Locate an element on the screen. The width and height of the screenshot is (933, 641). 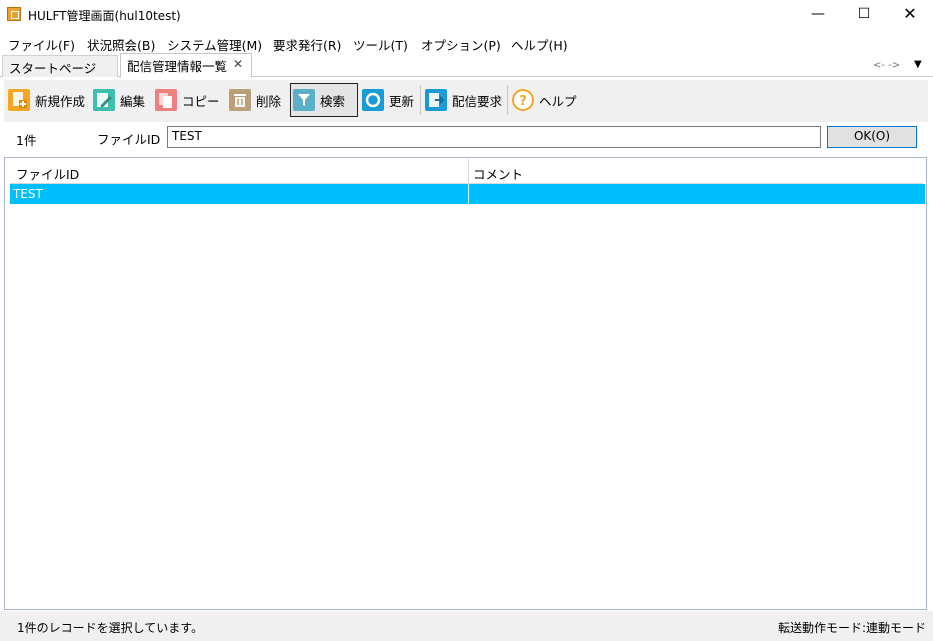
tab-start-page: スタートページ is located at coordinates (60, 66).